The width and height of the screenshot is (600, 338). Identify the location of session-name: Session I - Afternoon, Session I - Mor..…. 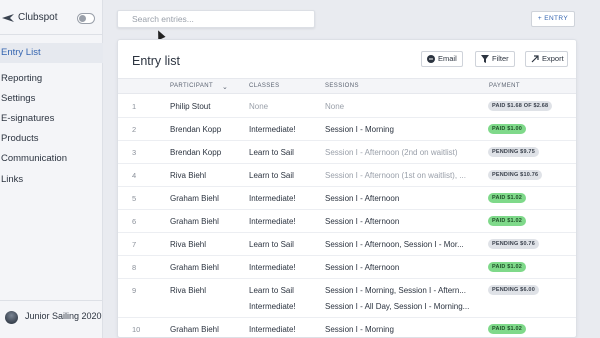
(394, 244).